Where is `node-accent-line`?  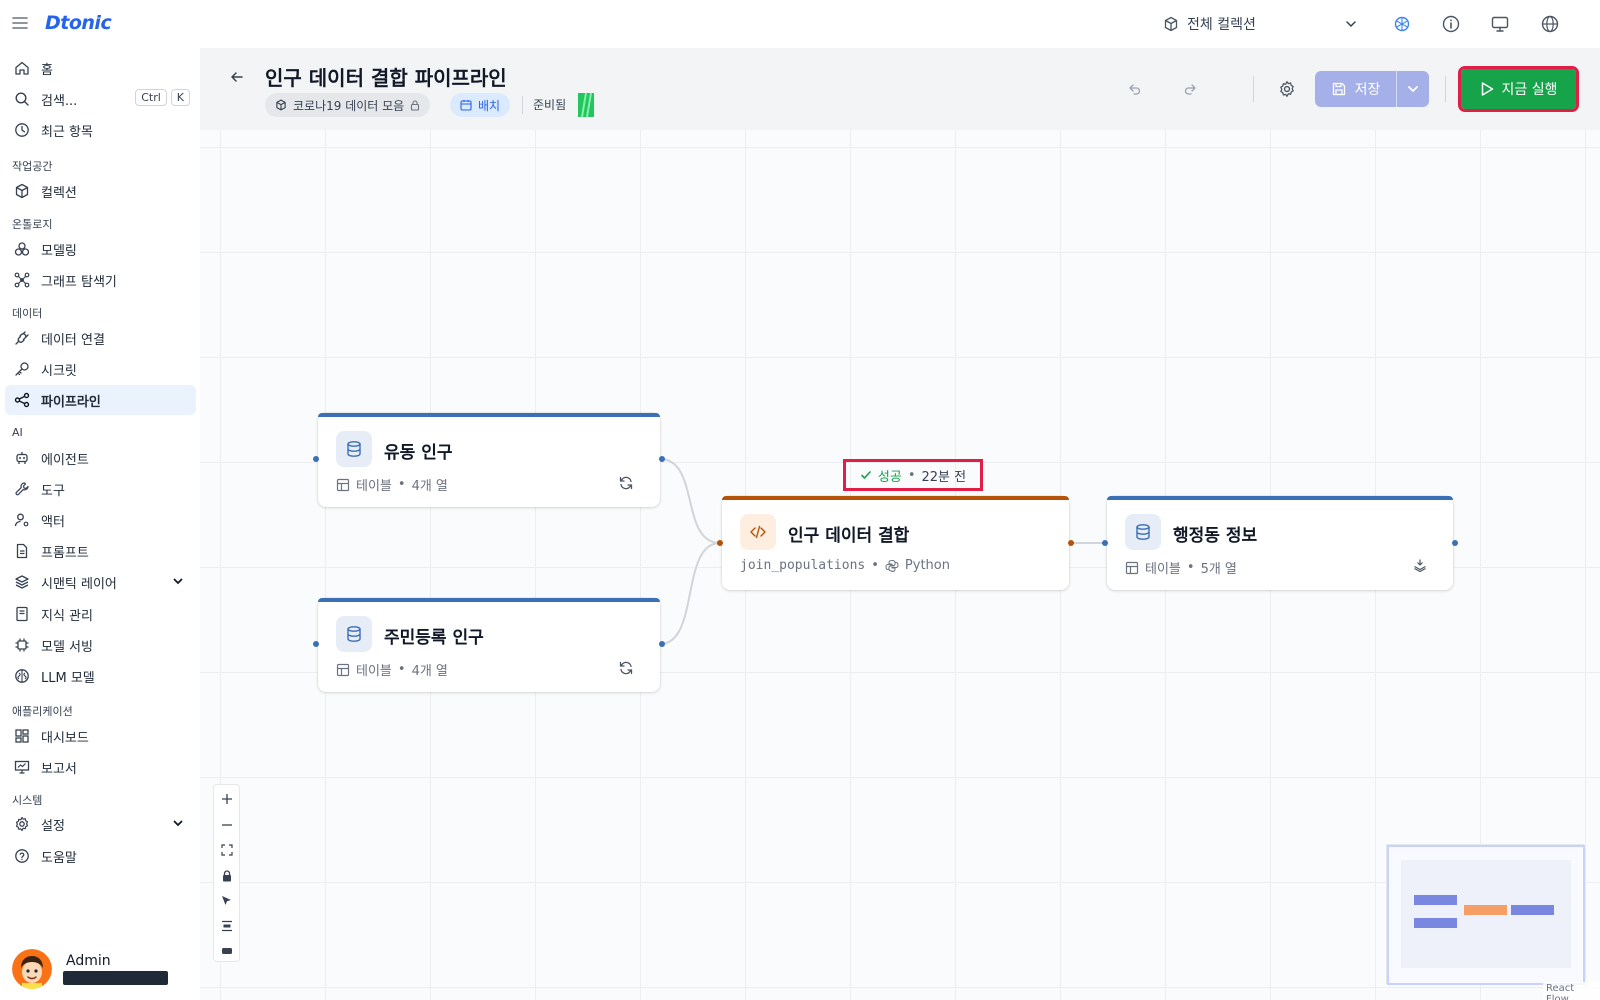
node-accent-line is located at coordinates (489, 600).